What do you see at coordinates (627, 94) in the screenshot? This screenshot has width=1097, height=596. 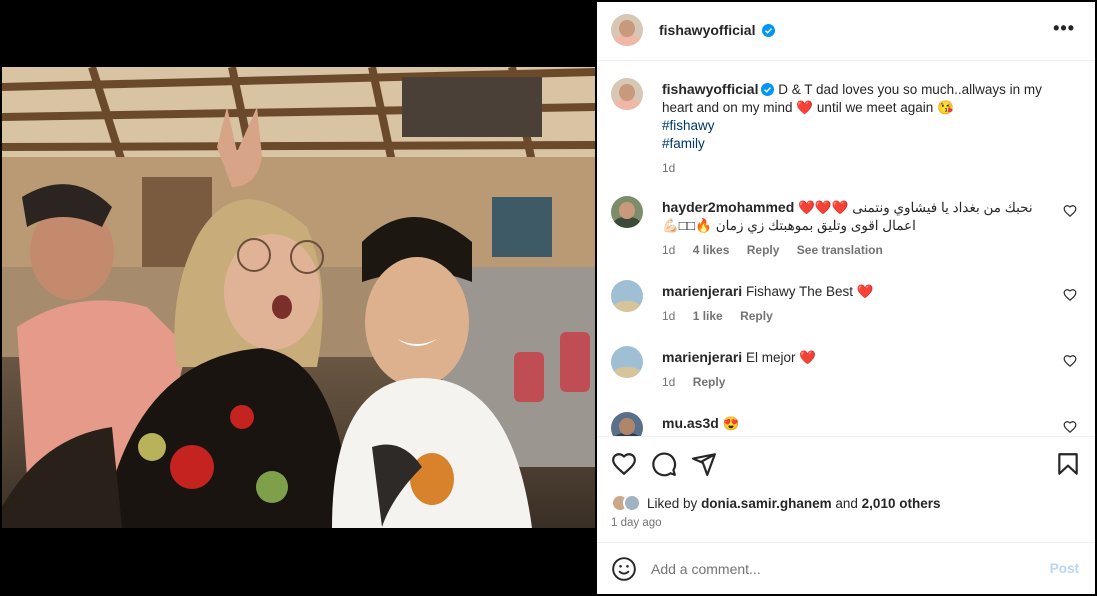 I see `caption-author-avatar` at bounding box center [627, 94].